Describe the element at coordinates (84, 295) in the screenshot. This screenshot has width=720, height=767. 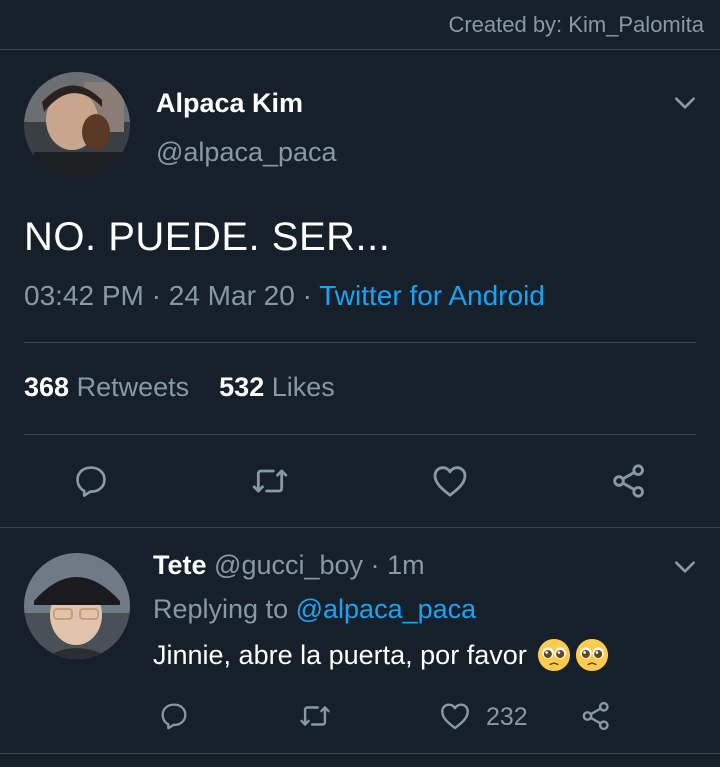
I see `tweet-time: 03:42 PM` at that location.